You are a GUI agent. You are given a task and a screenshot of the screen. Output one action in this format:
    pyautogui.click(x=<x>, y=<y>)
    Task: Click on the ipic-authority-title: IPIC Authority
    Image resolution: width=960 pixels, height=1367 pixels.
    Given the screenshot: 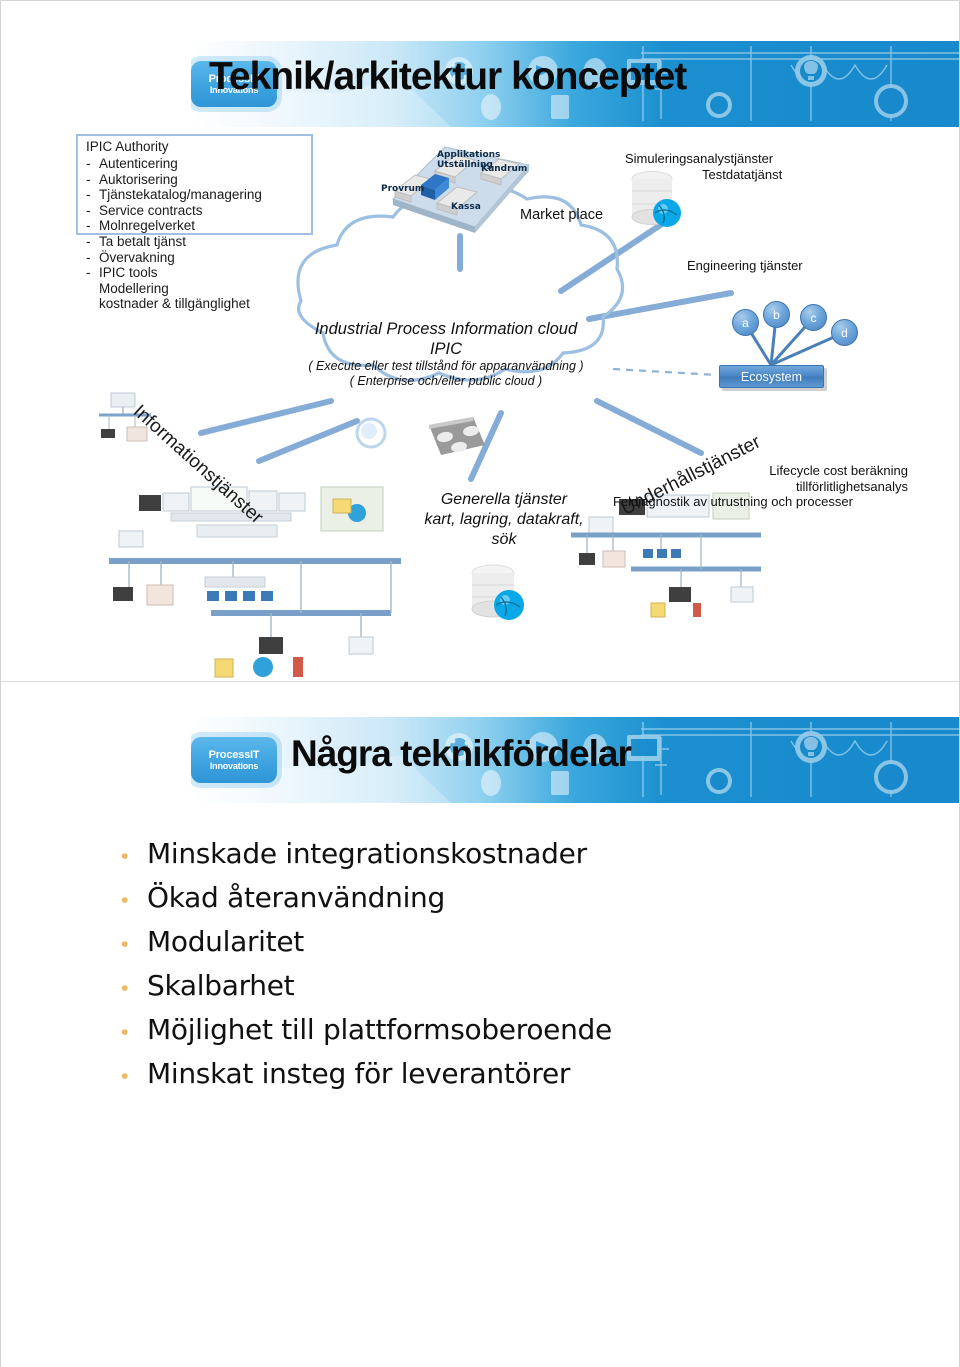 What is the action you would take?
    pyautogui.click(x=127, y=146)
    